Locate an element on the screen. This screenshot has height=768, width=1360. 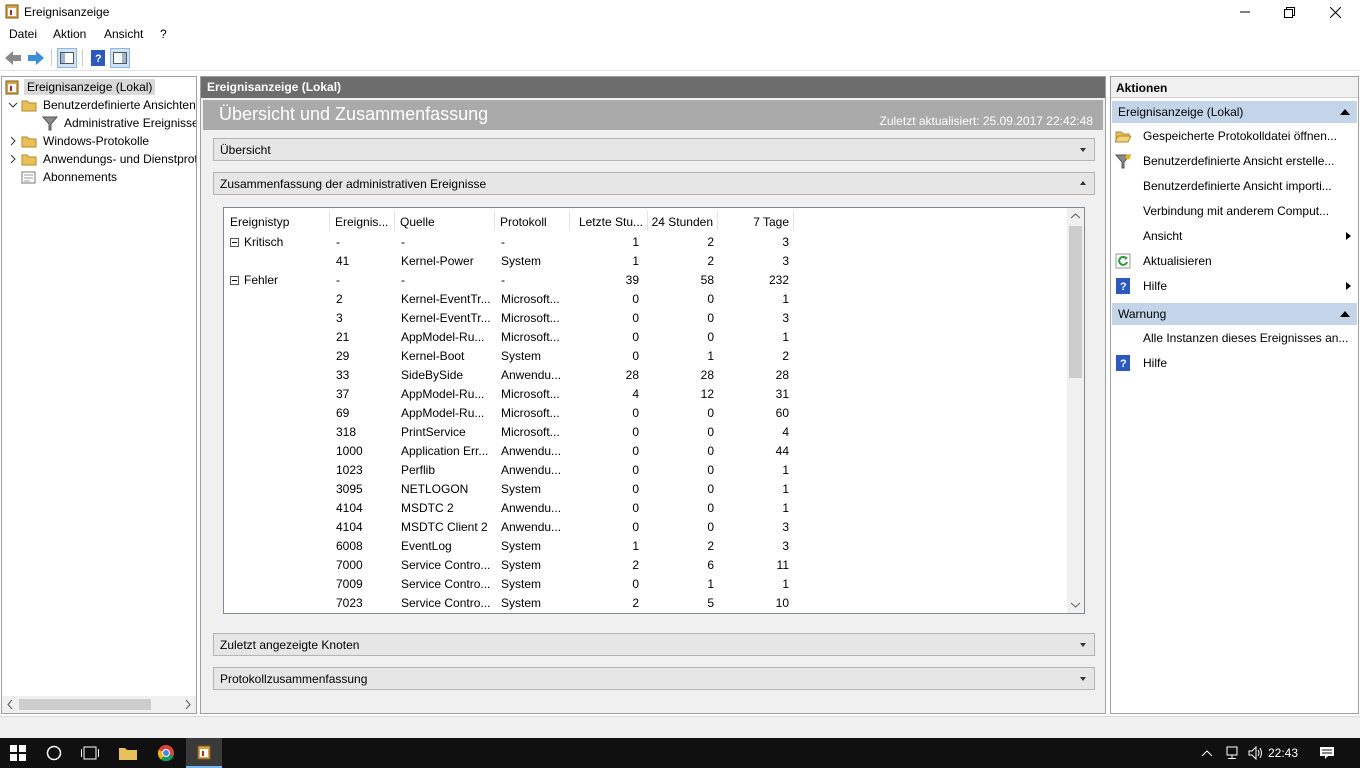
action-item: Ansicht is located at coordinates (1235, 236).